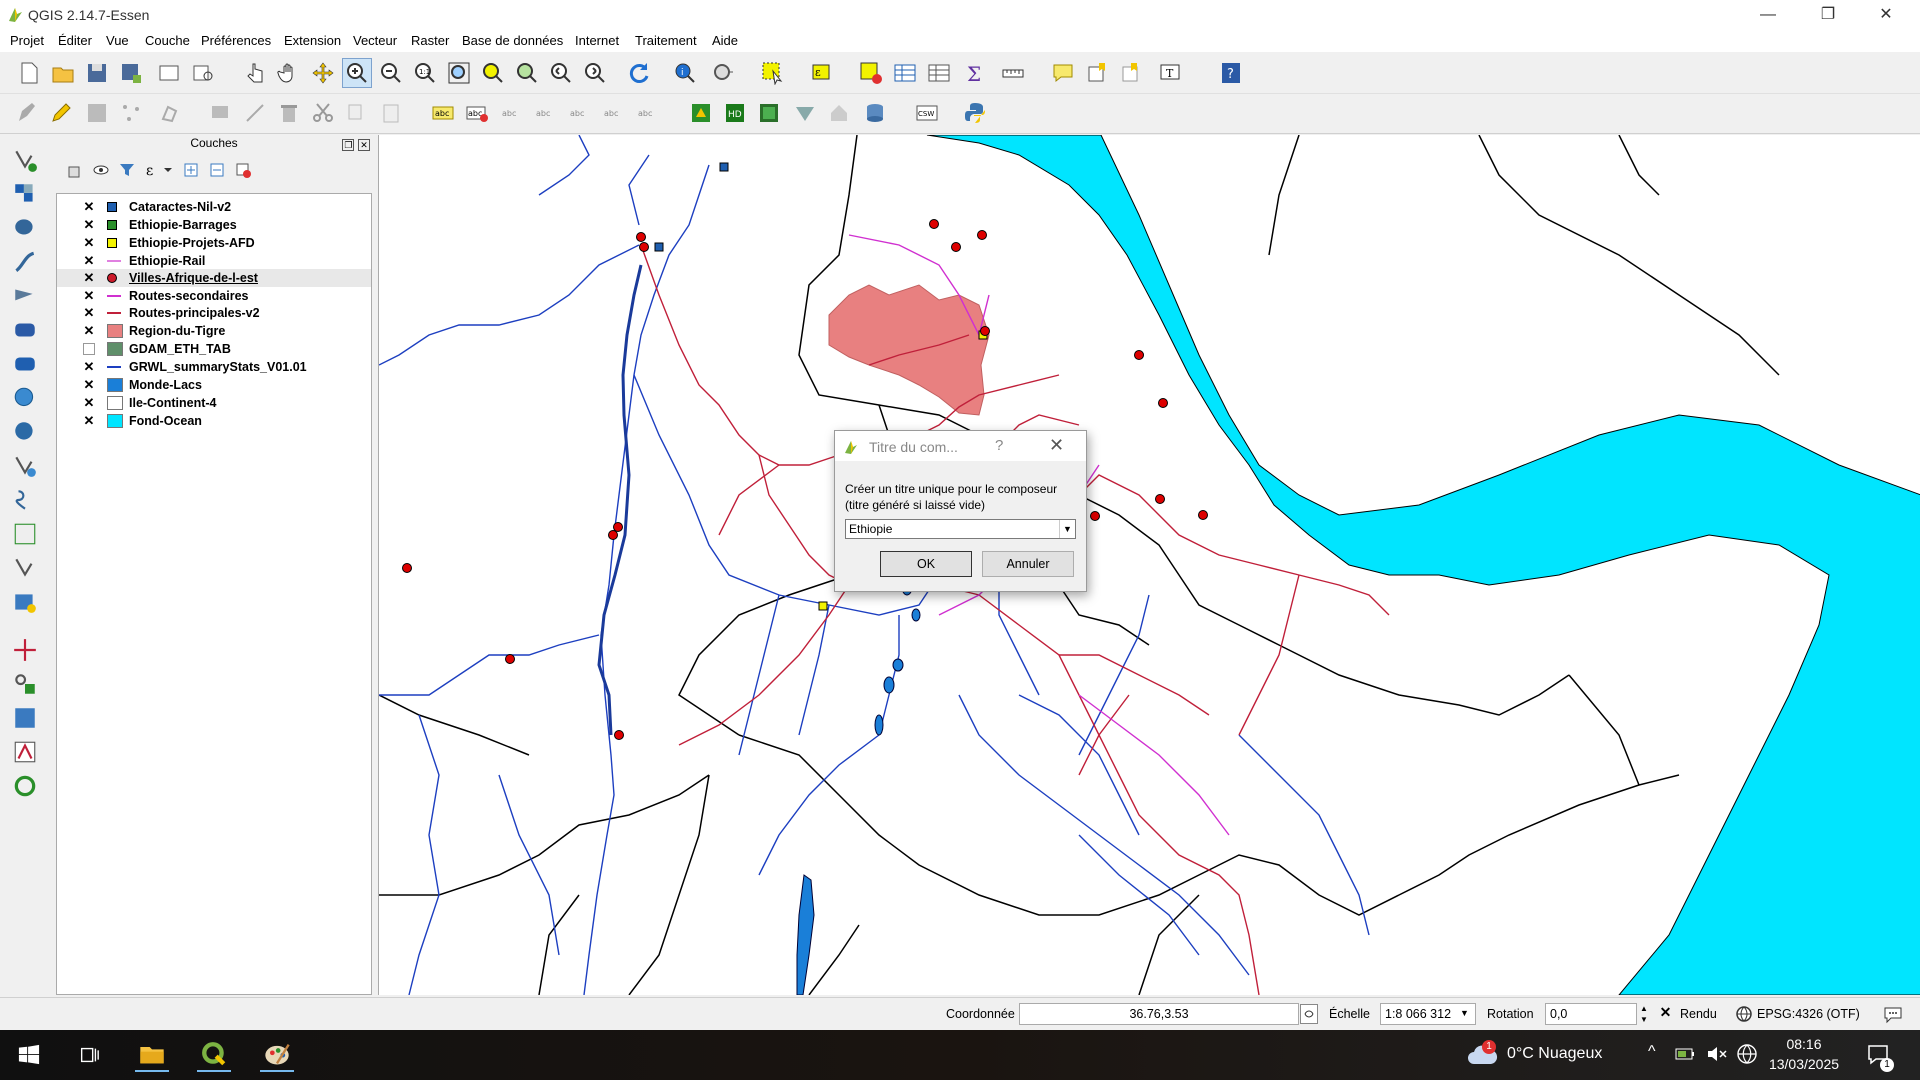 This screenshot has width=1920, height=1080. Describe the element at coordinates (255, 73) in the screenshot. I see `touch-zoom-icon` at that location.